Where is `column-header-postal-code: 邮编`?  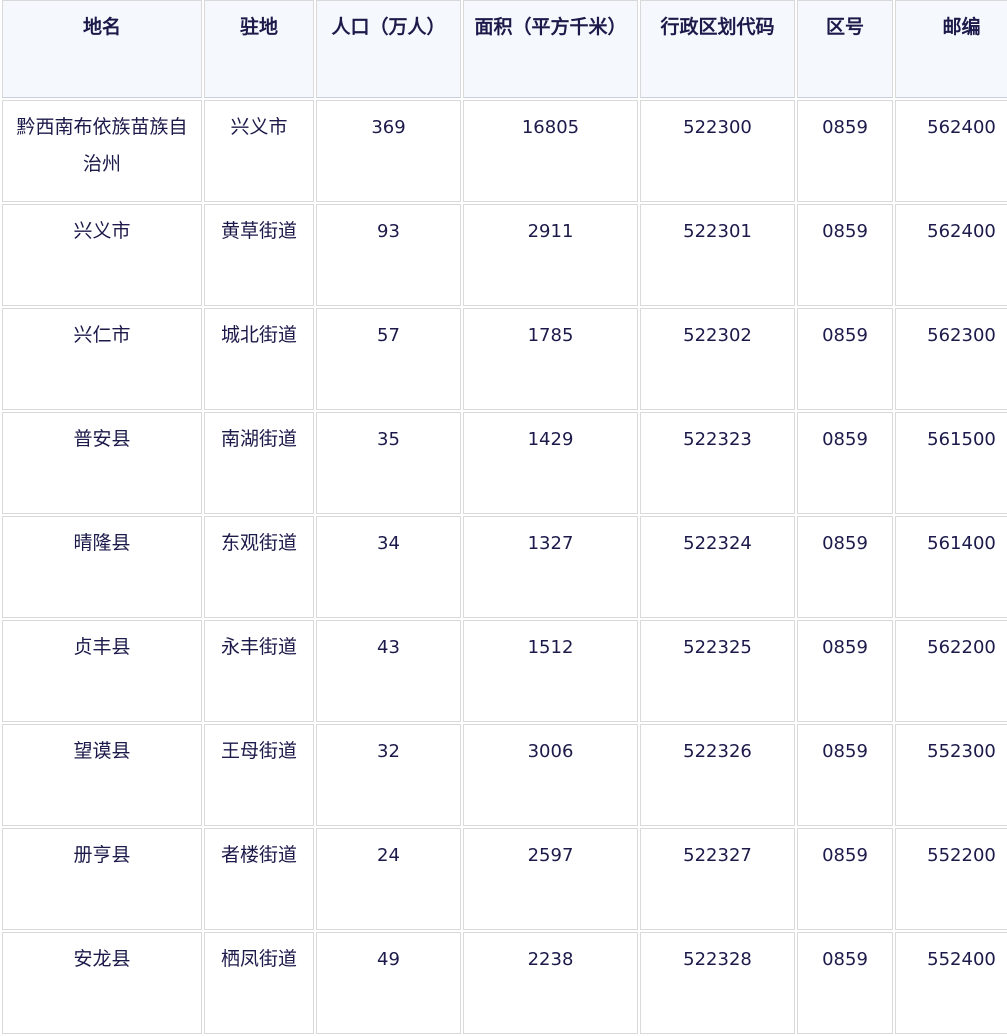 column-header-postal-code: 邮编 is located at coordinates (951, 49).